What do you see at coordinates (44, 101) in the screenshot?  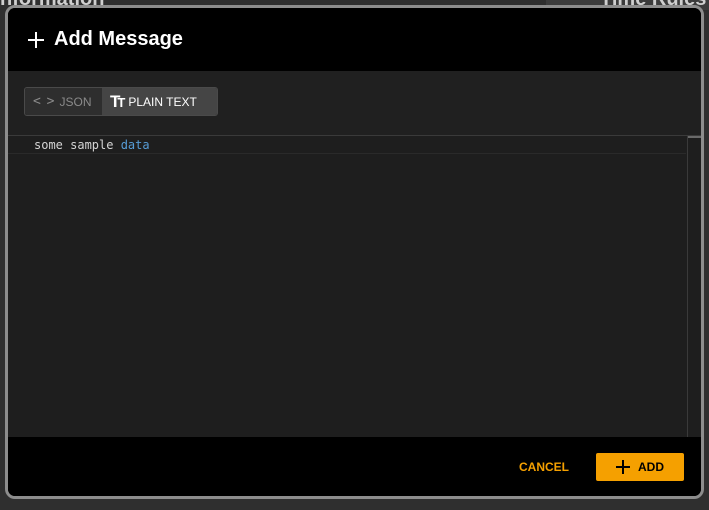 I see `code-icon: < >` at bounding box center [44, 101].